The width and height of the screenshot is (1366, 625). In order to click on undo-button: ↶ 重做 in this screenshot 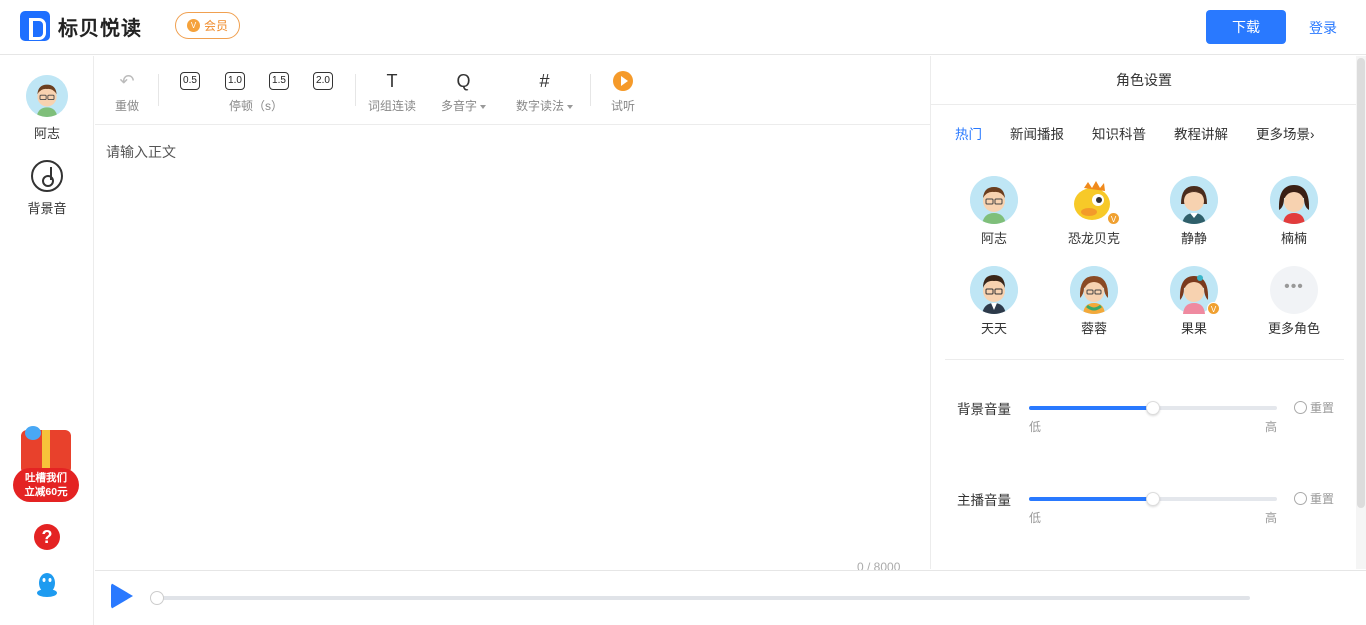, I will do `click(127, 92)`.